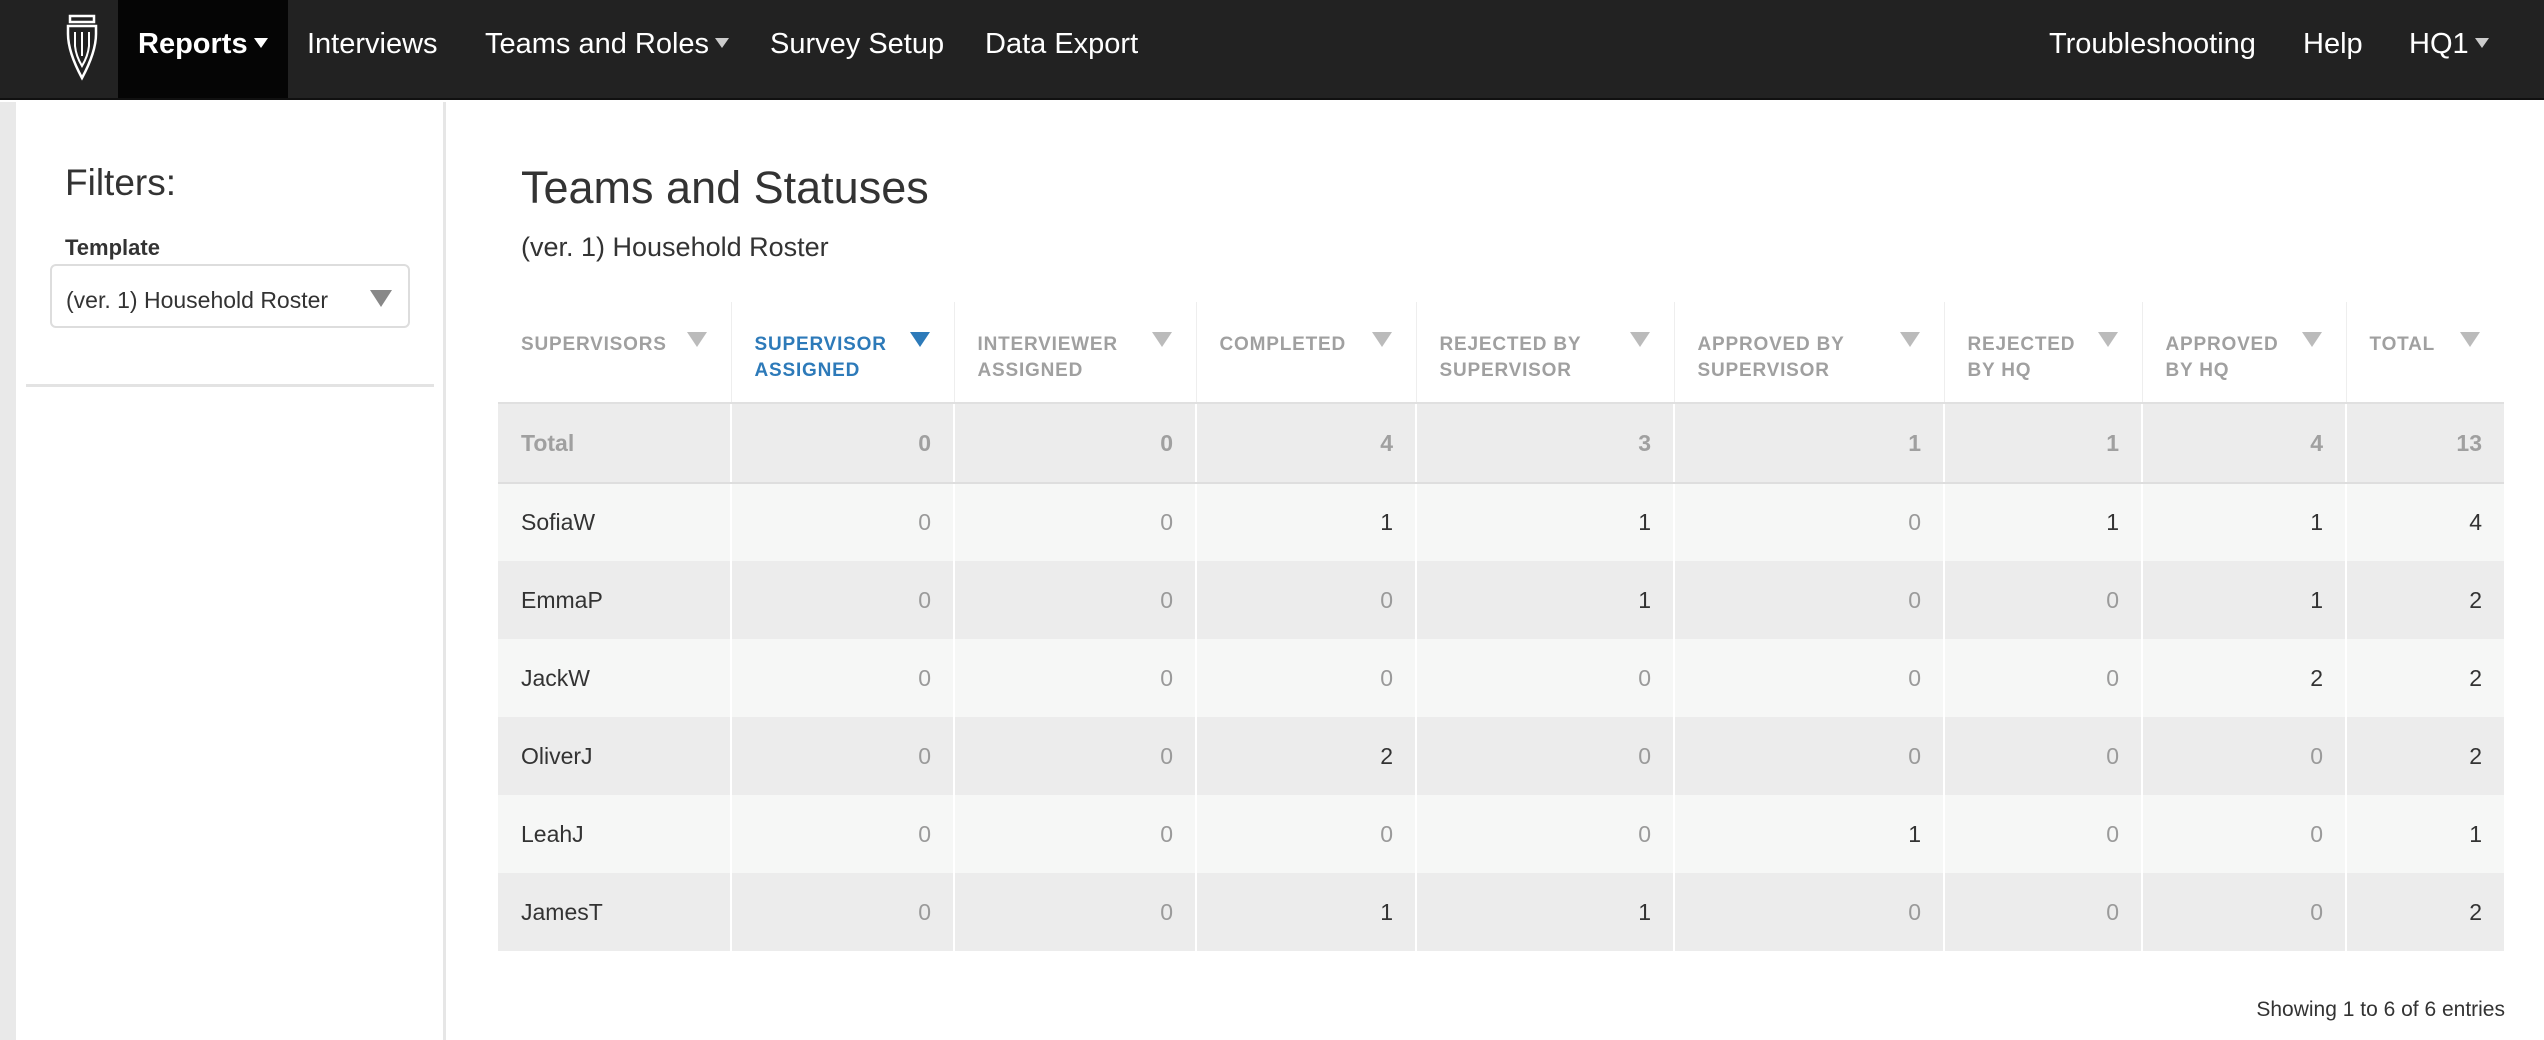 This screenshot has height=1040, width=2544. I want to click on nav-user-menu: HQ1, so click(2449, 49).